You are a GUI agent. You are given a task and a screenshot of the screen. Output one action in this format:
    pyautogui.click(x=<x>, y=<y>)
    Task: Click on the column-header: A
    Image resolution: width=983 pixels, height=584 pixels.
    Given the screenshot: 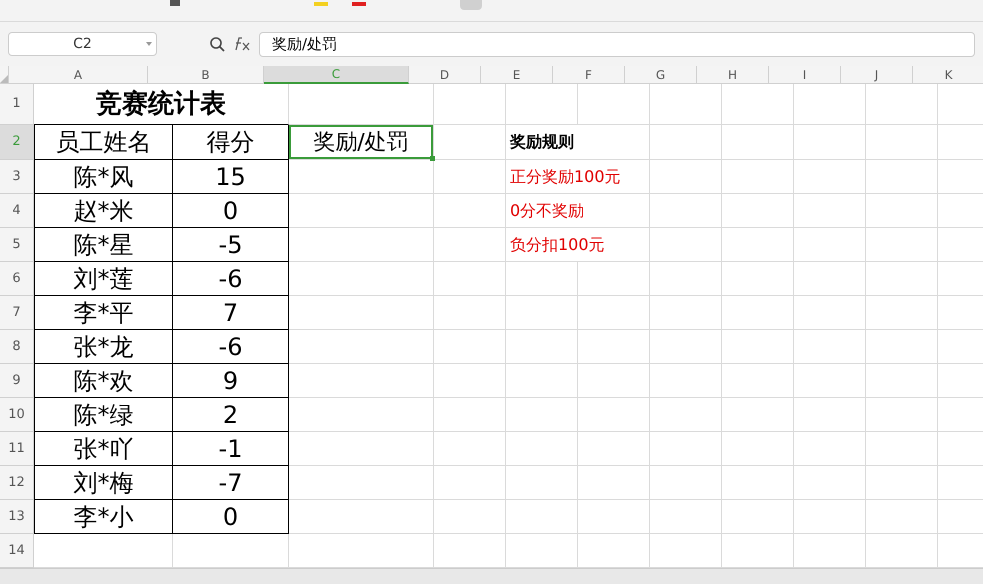 What is the action you would take?
    pyautogui.click(x=78, y=75)
    